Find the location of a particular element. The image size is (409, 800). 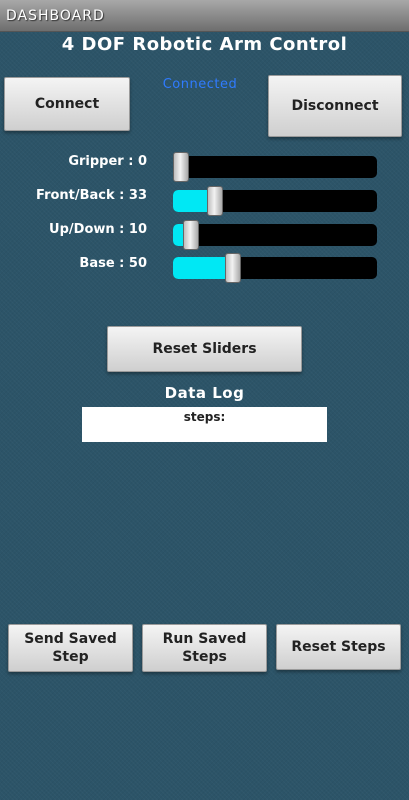

page-title: 4 DOF Robotic Arm Control is located at coordinates (204, 44).